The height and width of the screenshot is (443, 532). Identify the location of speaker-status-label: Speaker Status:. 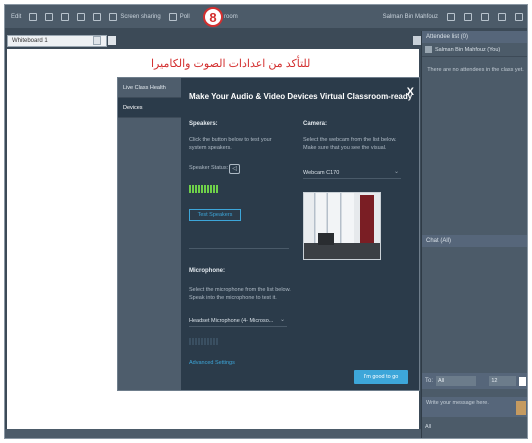
(209, 168).